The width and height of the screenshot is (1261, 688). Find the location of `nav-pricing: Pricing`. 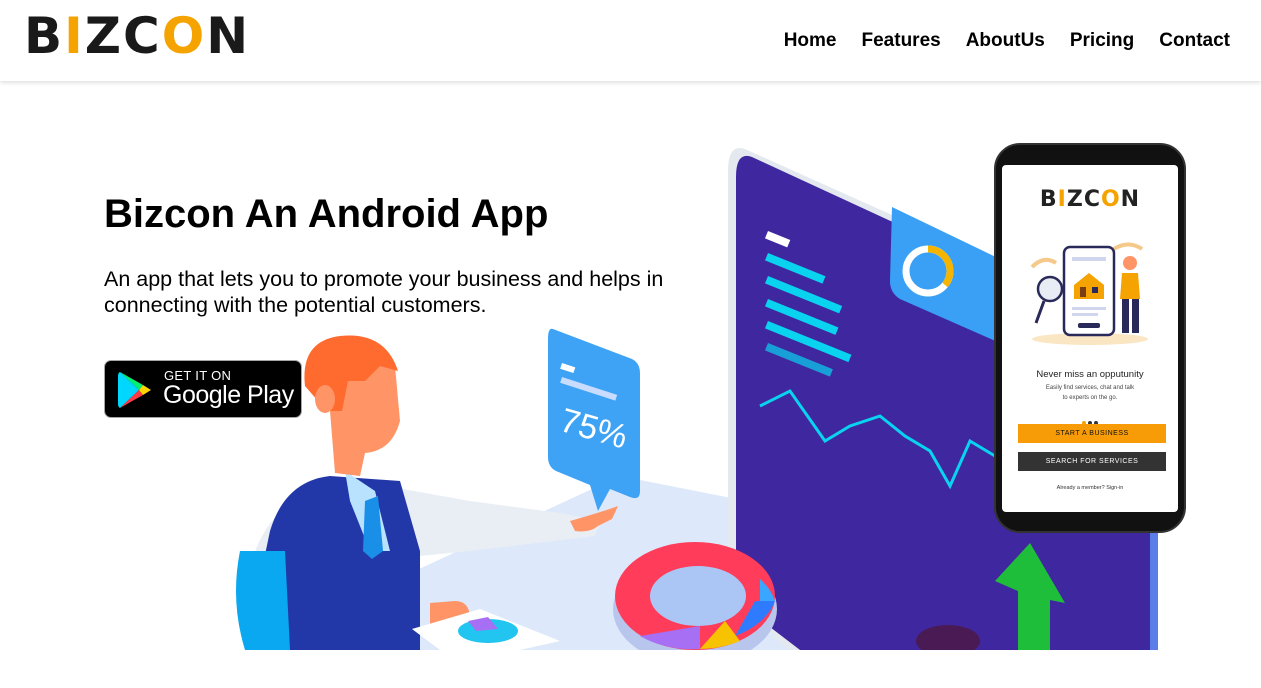

nav-pricing: Pricing is located at coordinates (1102, 41).